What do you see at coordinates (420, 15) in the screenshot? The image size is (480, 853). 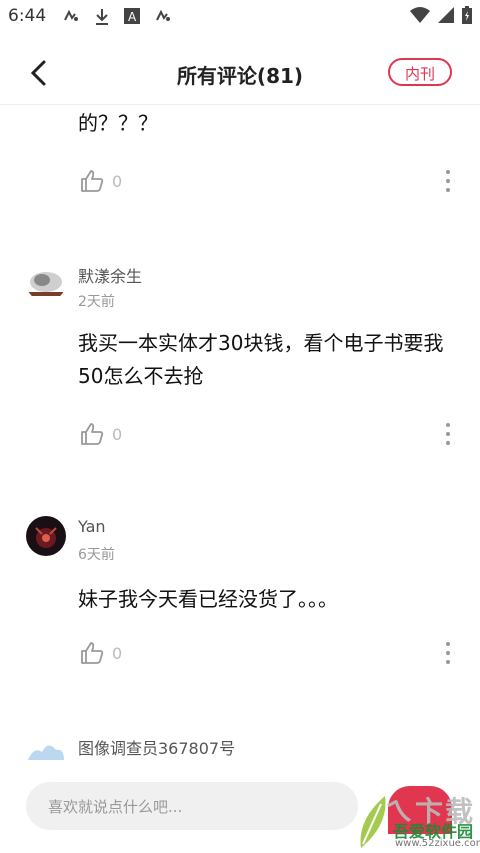 I see `wifi-icon` at bounding box center [420, 15].